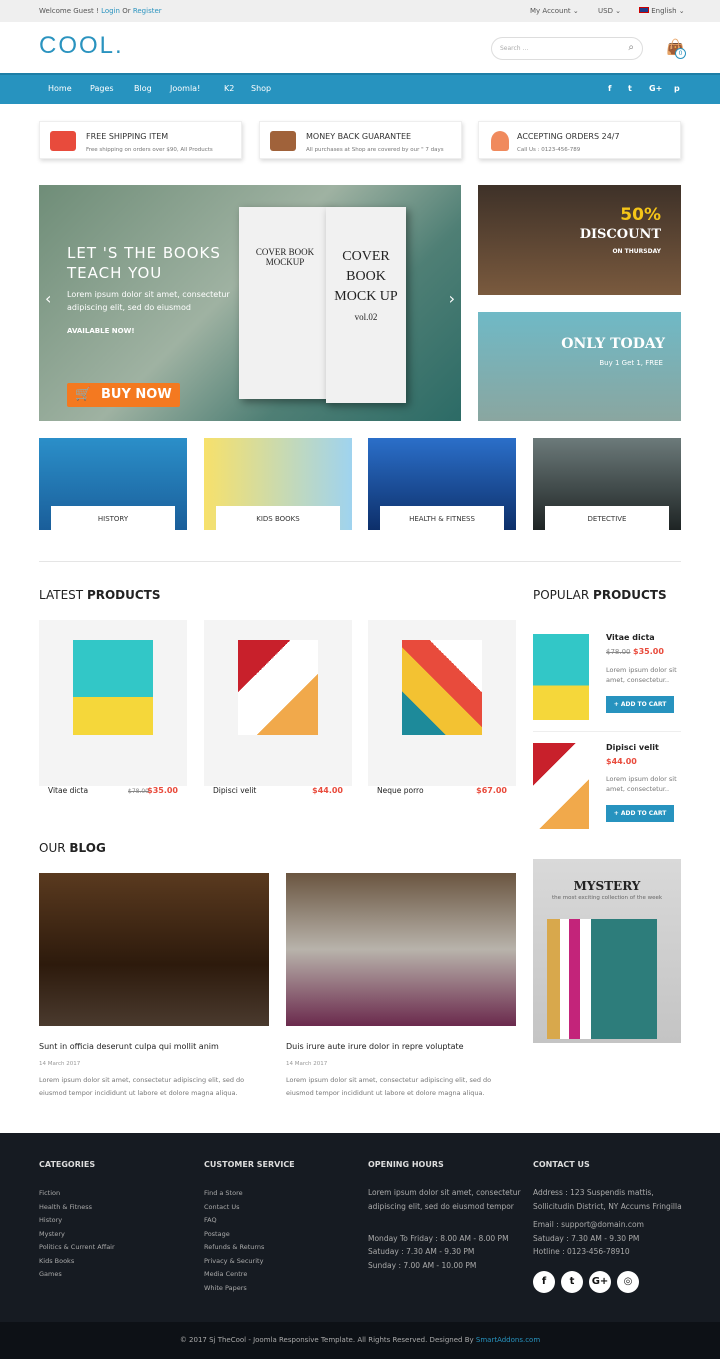  I want to click on category-health-fitness: HEALTH & FITNESS, so click(442, 484).